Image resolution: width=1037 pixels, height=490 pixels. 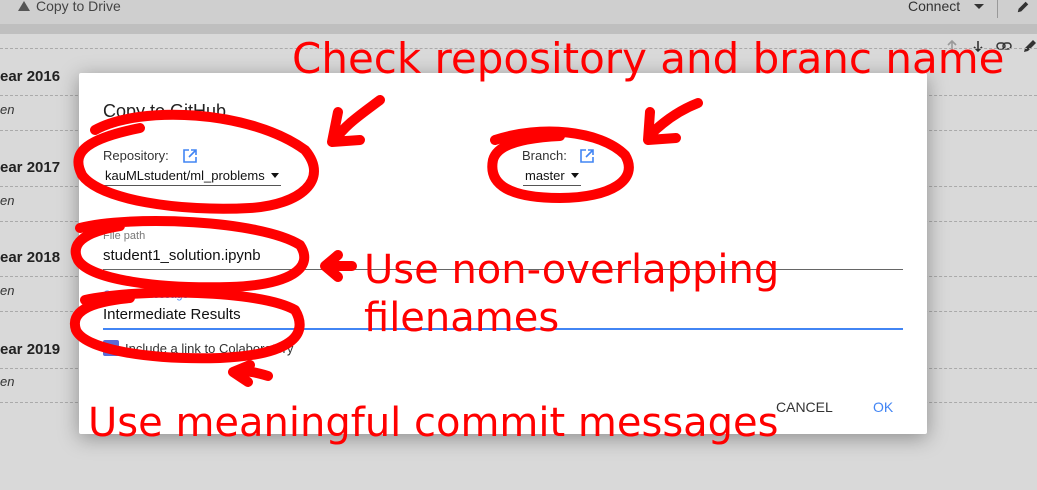 What do you see at coordinates (136, 155) in the screenshot?
I see `repository-label: Repository:` at bounding box center [136, 155].